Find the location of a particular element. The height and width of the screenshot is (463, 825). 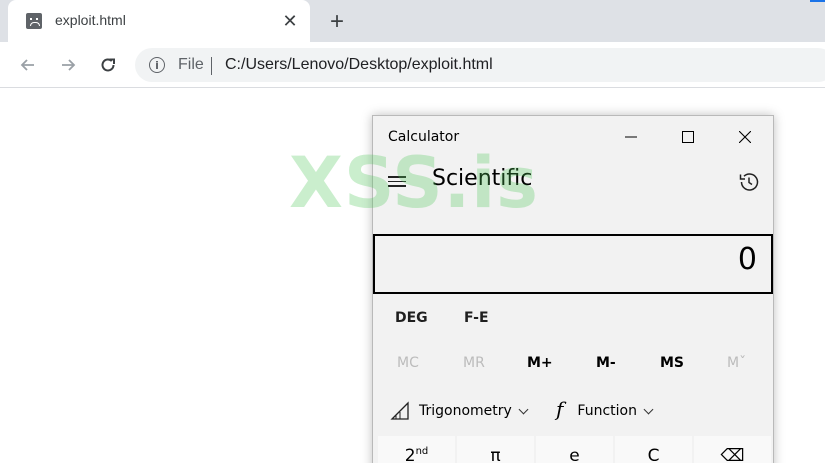

history-button is located at coordinates (749, 182).